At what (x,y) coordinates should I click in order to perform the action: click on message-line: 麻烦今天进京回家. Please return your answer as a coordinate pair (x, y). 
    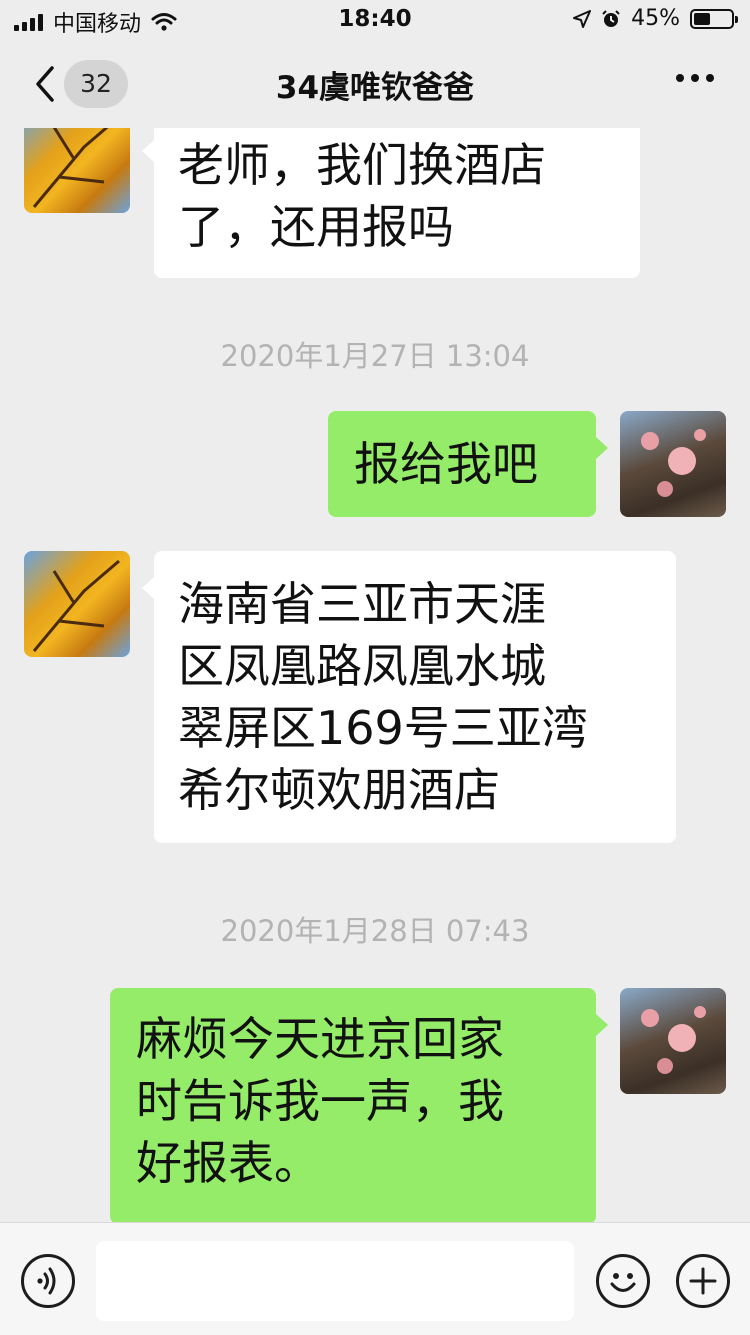
    Looking at the image, I should click on (320, 1039).